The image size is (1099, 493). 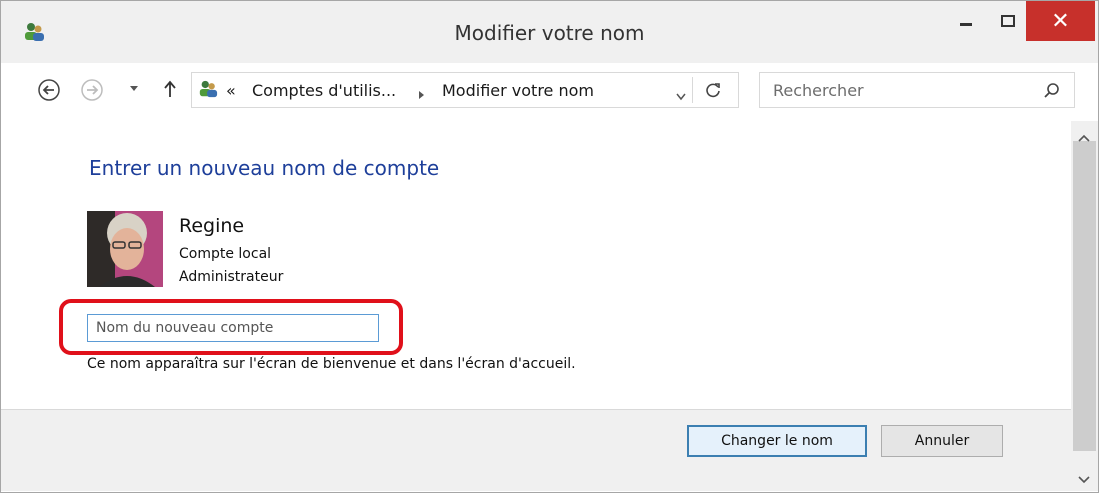 What do you see at coordinates (692, 90) in the screenshot?
I see `address-divider` at bounding box center [692, 90].